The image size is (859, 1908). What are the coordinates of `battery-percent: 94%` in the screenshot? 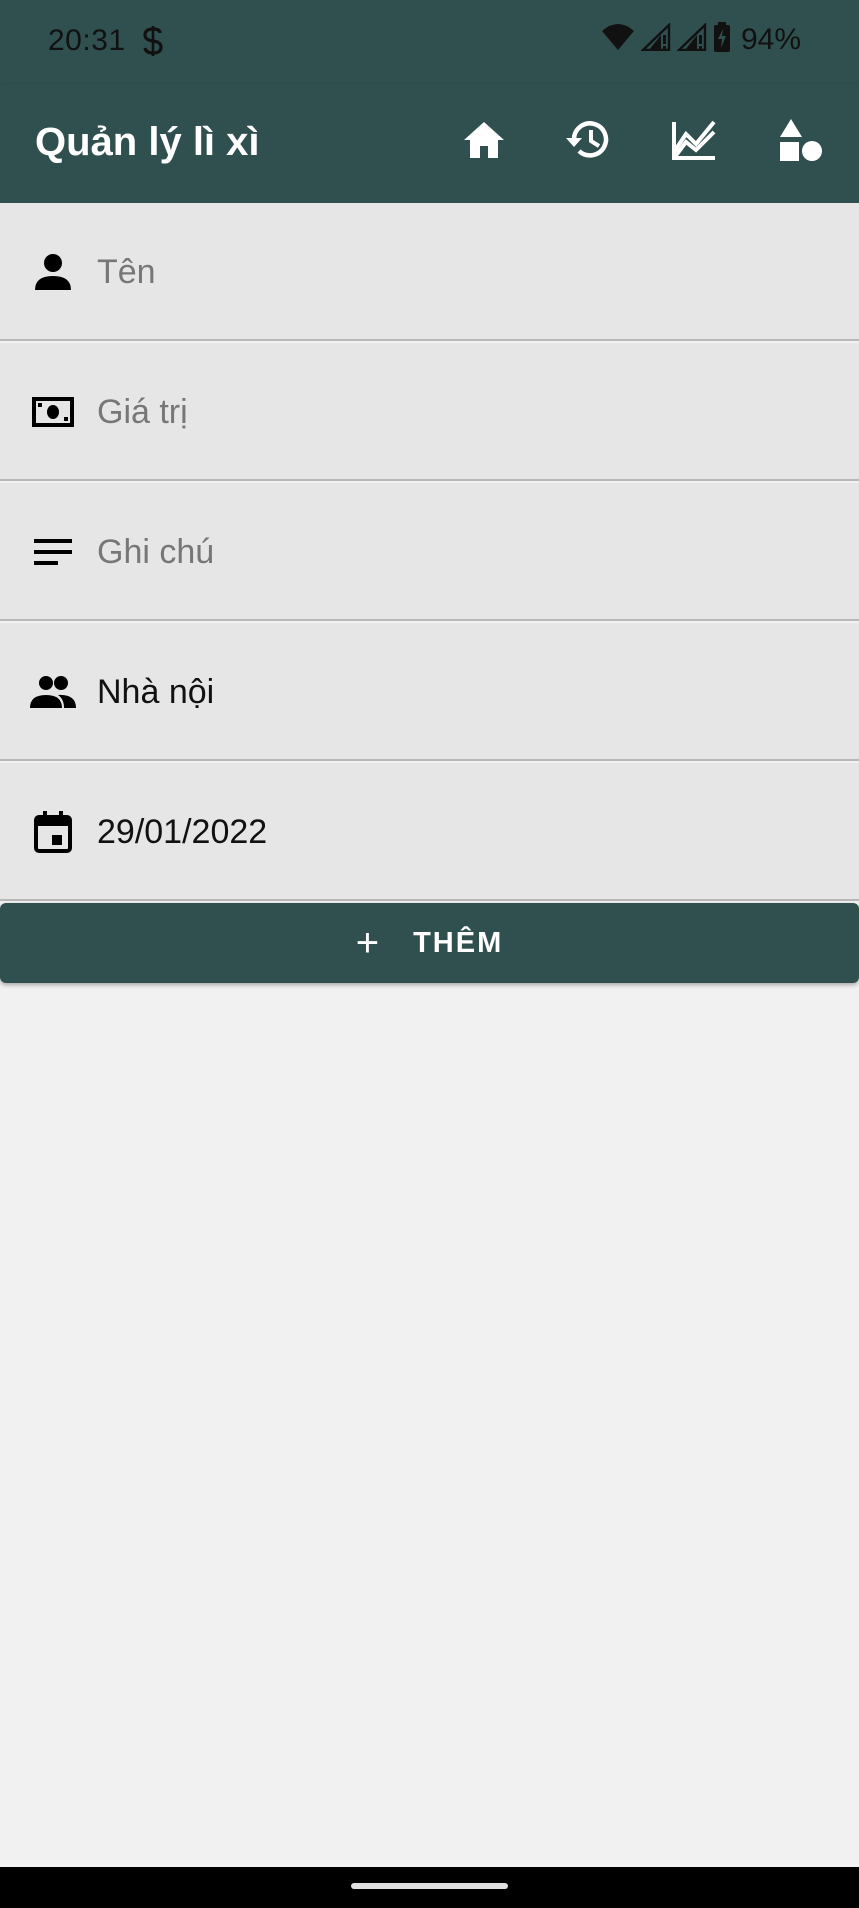 It's located at (770, 39).